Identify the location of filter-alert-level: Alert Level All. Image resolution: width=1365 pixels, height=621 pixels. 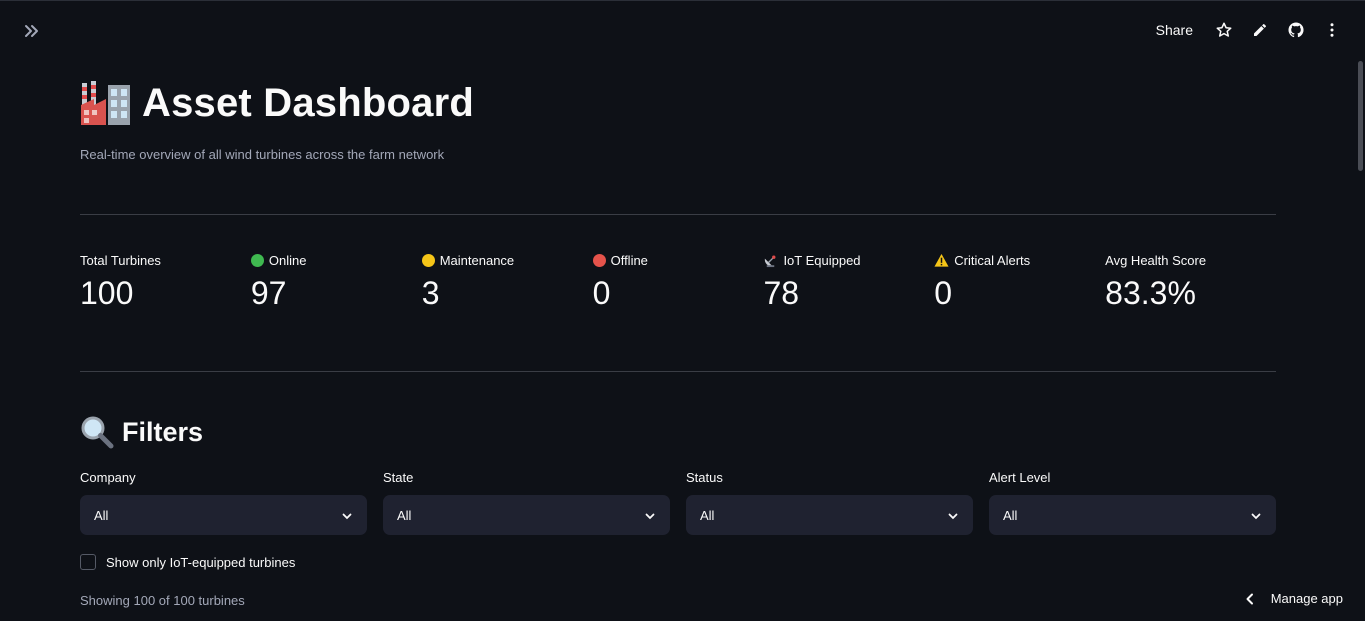
(1132, 502).